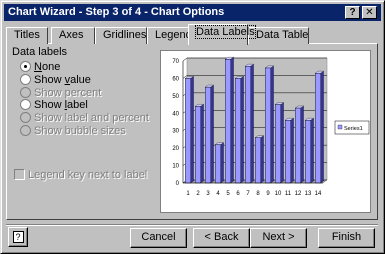  What do you see at coordinates (47, 67) in the screenshot?
I see `radio-label: None` at bounding box center [47, 67].